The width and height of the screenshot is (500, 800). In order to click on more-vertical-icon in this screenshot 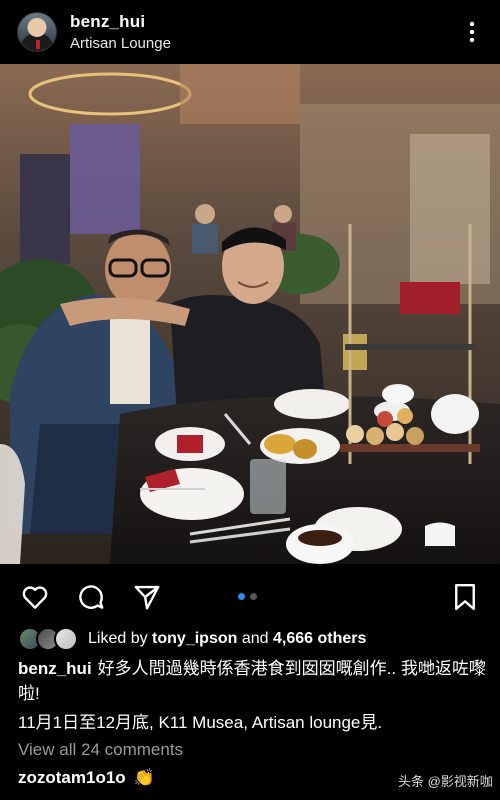, I will do `click(472, 32)`.